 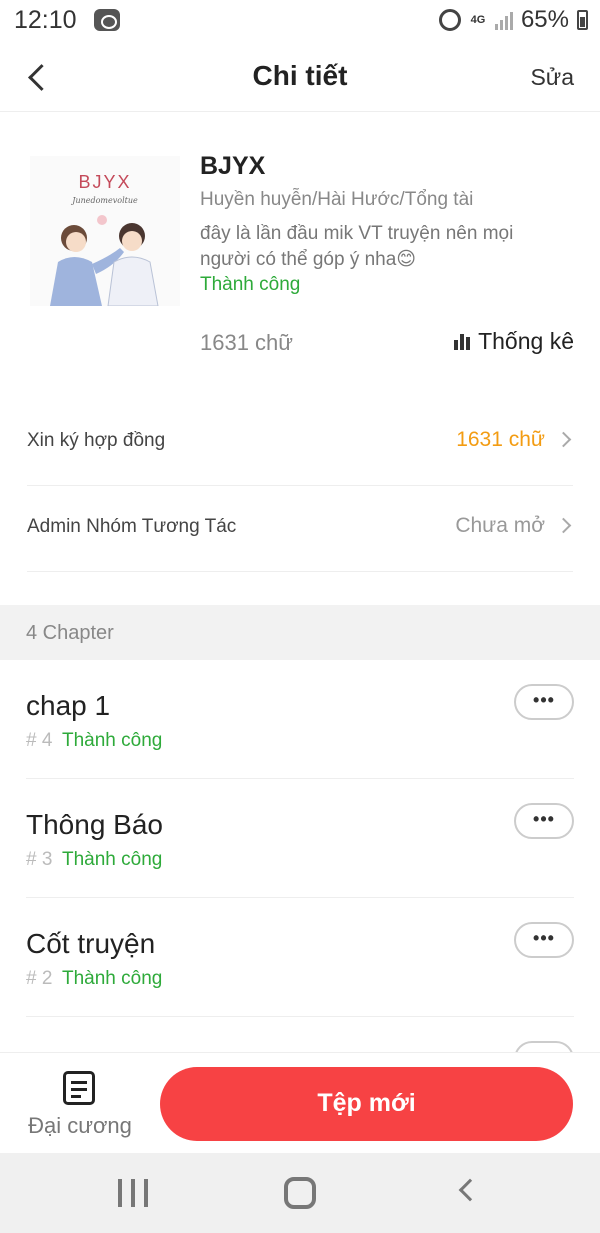 What do you see at coordinates (105, 200) in the screenshot?
I see `cover-subtitle: Junedomevoltue` at bounding box center [105, 200].